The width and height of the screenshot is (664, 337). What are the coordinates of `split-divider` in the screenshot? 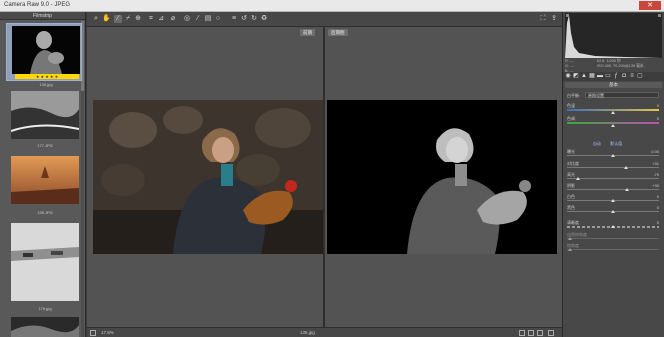 It's located at (324, 177).